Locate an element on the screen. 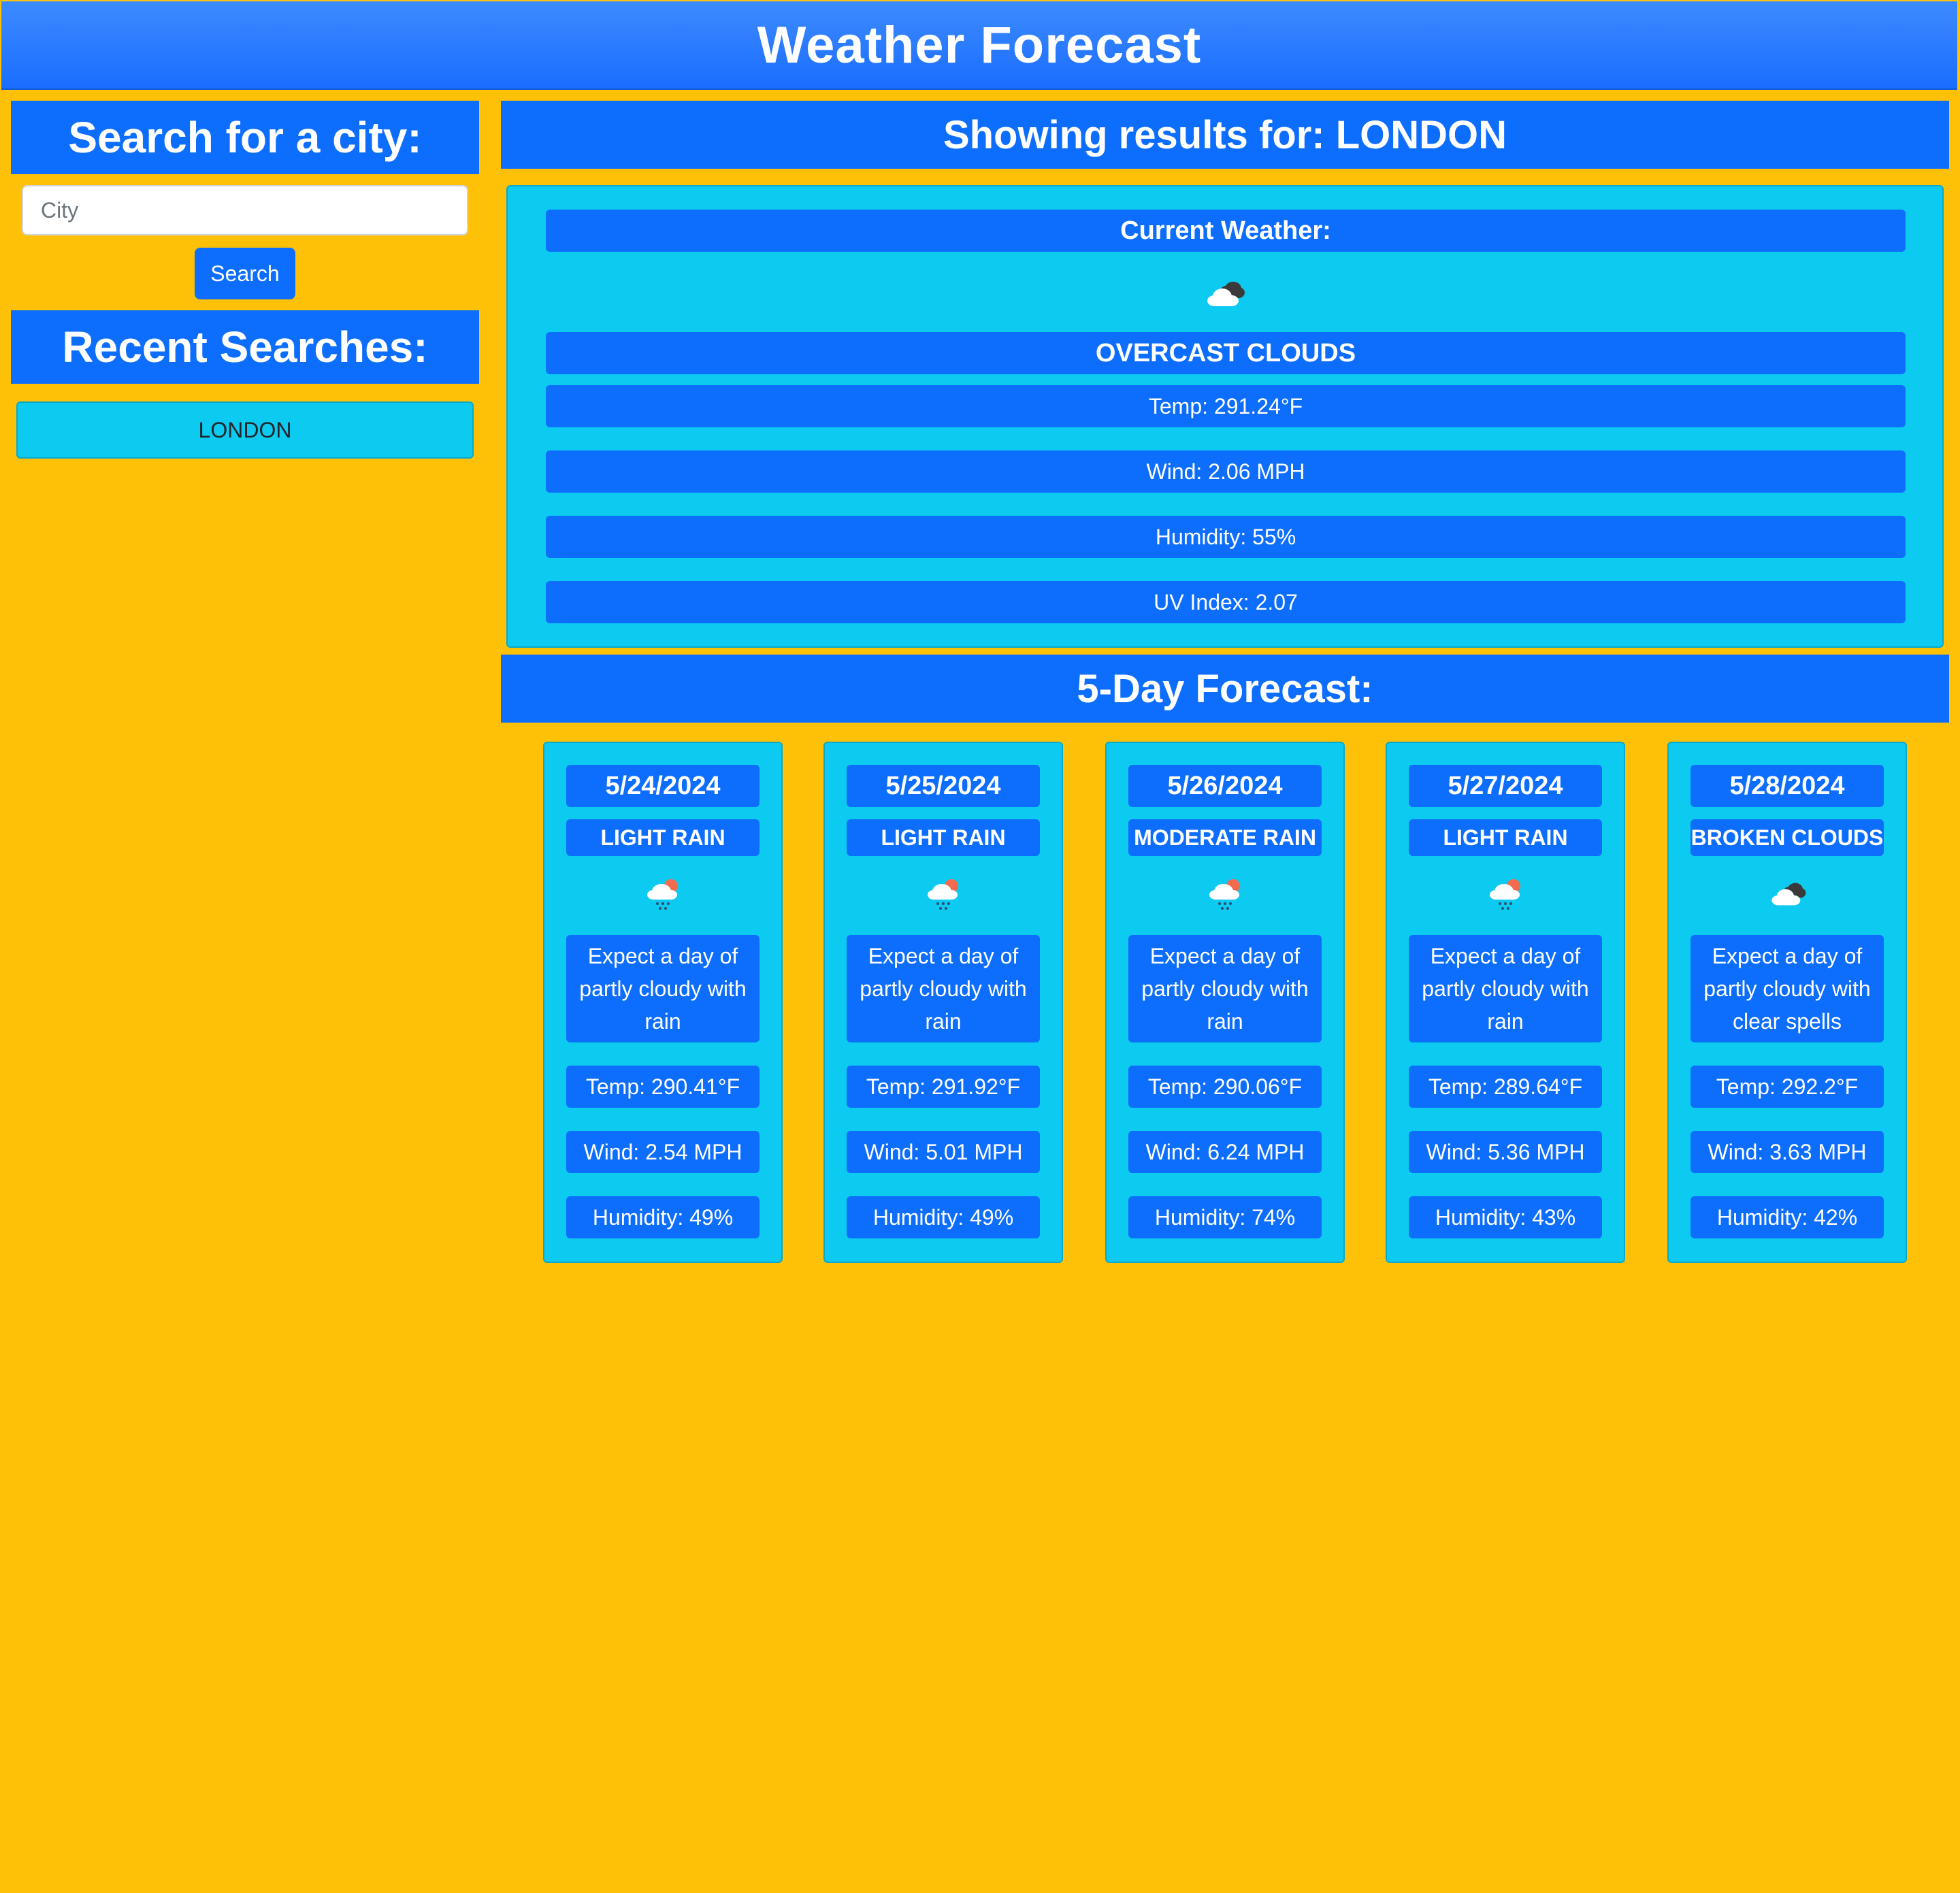 The image size is (1960, 1893). search-button: Search is located at coordinates (245, 273).